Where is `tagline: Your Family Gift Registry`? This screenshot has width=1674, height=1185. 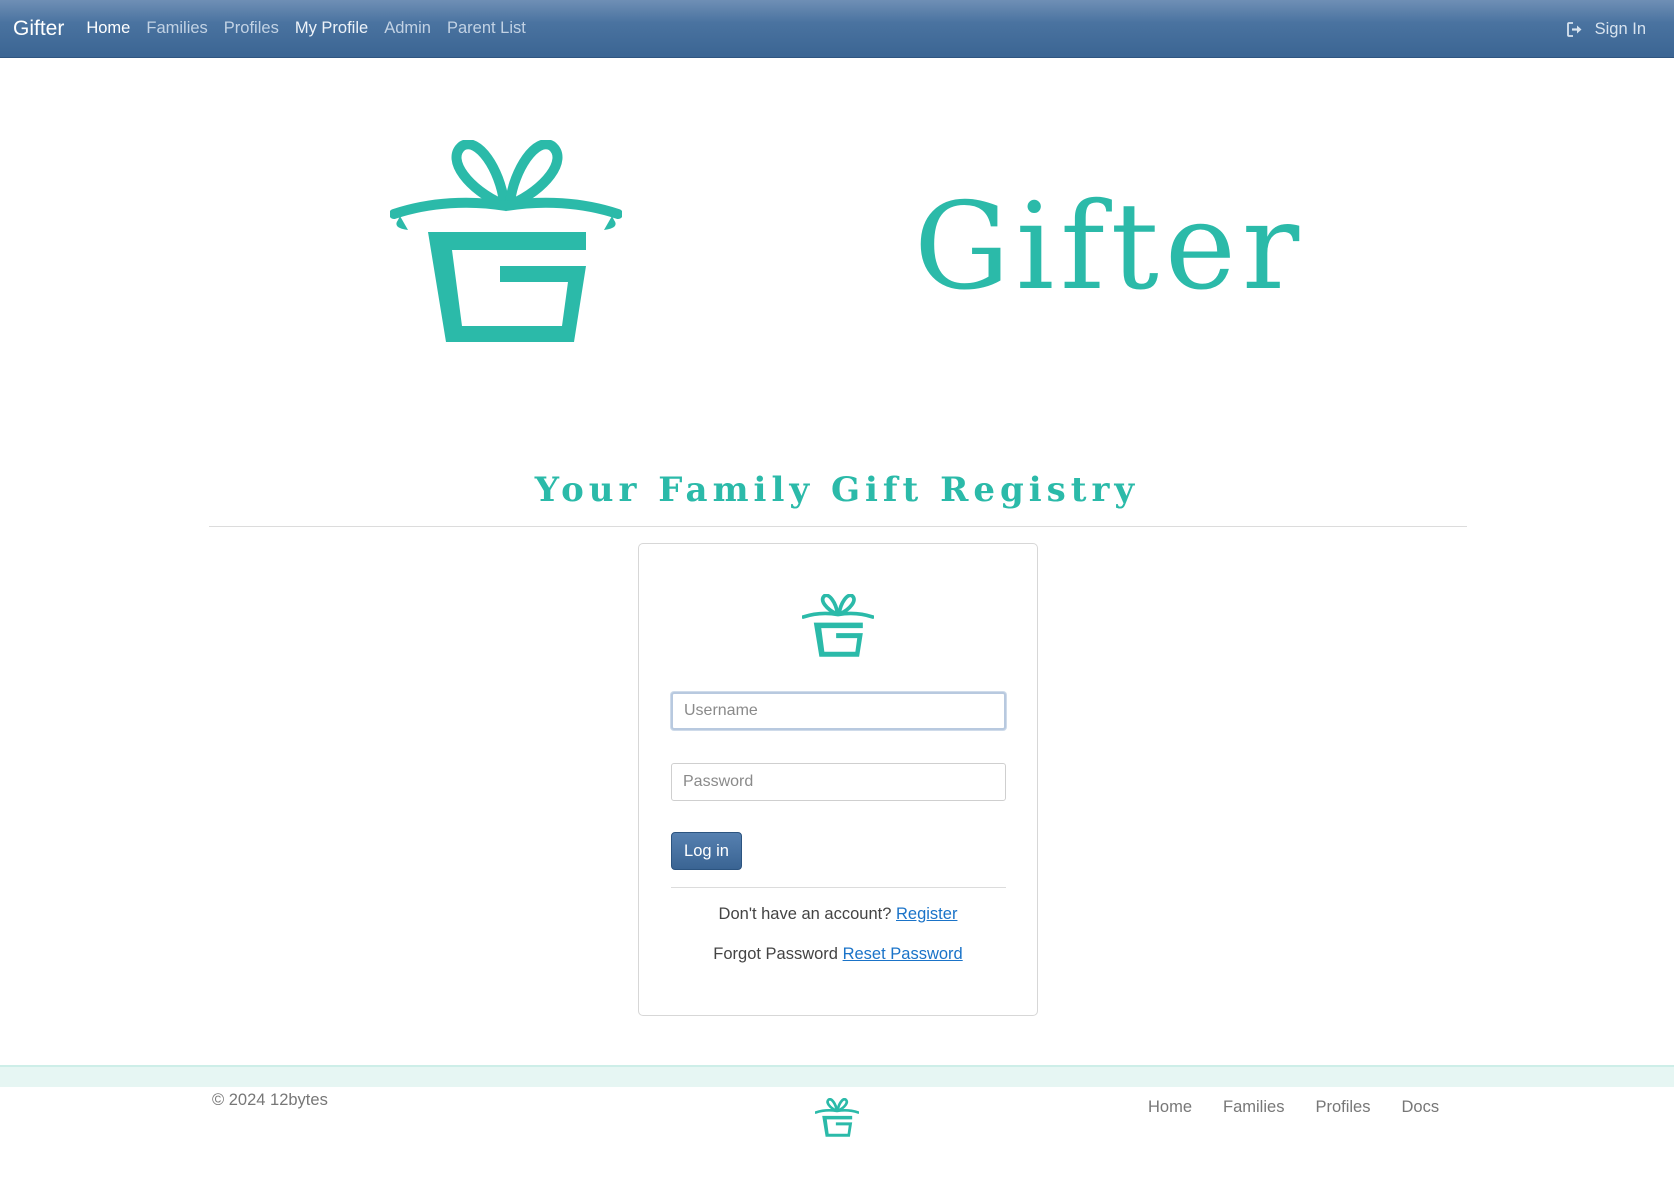
tagline: Your Family Gift Registry is located at coordinates (837, 490).